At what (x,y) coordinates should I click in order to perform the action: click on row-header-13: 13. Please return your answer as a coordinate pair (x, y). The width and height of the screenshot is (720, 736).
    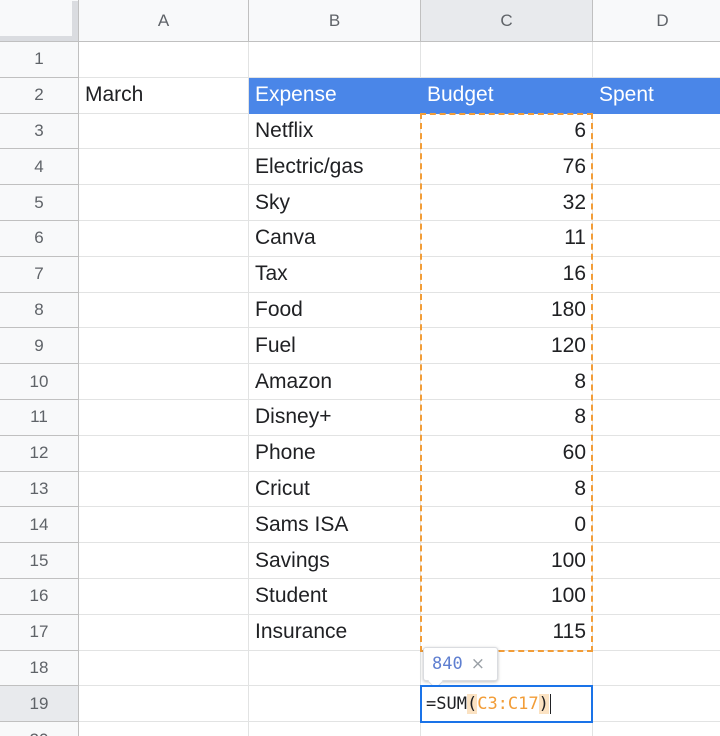
    Looking at the image, I should click on (39, 489).